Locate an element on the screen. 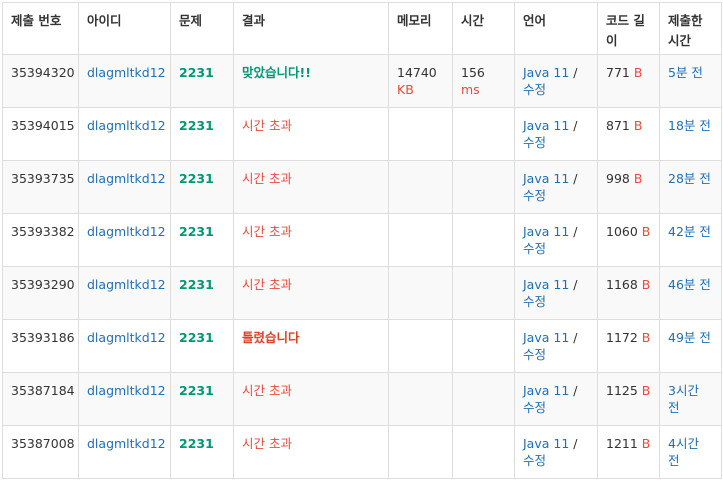 This screenshot has height=482, width=723. code-length-value: 1211 is located at coordinates (622, 443).